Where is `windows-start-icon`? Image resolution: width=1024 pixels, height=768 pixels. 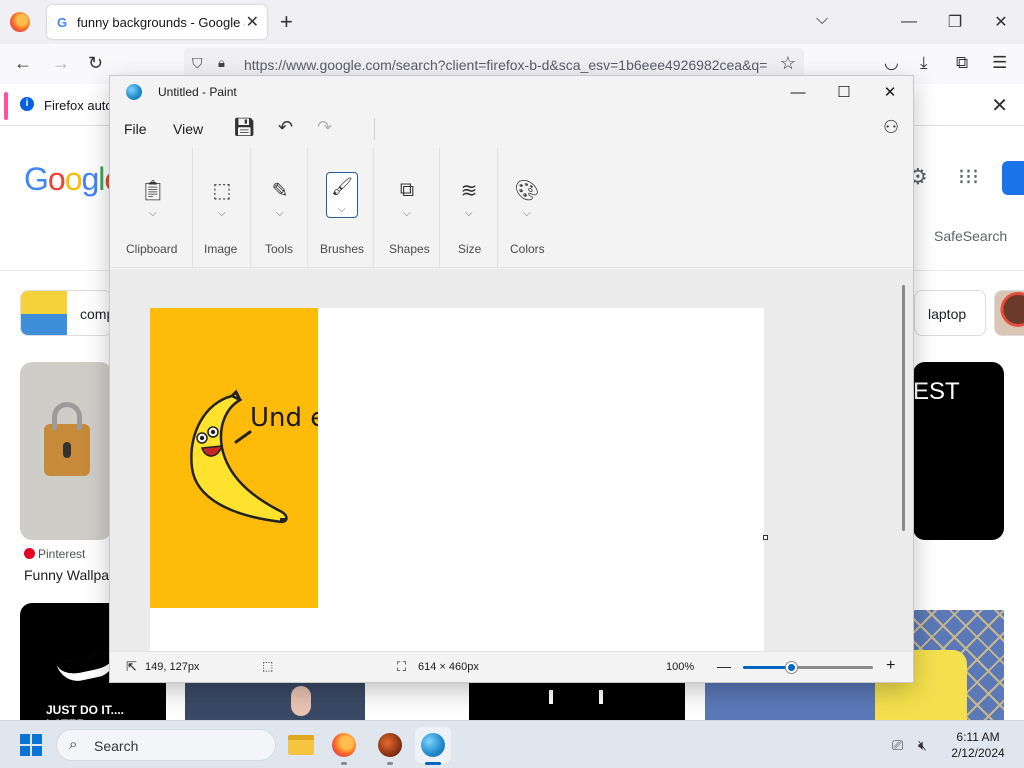
windows-start-icon is located at coordinates (31, 745).